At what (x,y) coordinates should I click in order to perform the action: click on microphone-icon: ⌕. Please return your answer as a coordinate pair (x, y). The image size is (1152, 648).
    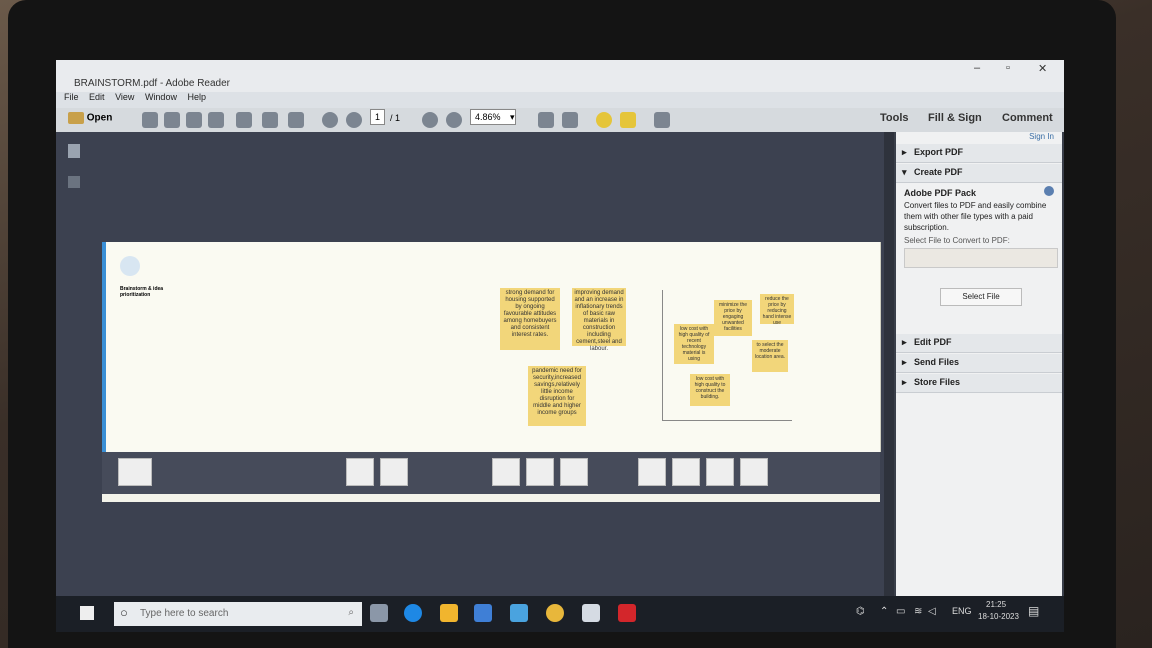
    Looking at the image, I should click on (351, 612).